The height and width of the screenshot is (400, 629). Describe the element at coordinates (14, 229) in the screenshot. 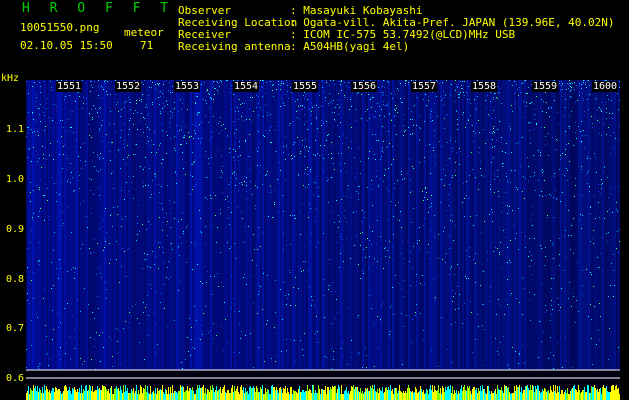

I see `y-tick-label: 0.9` at that location.